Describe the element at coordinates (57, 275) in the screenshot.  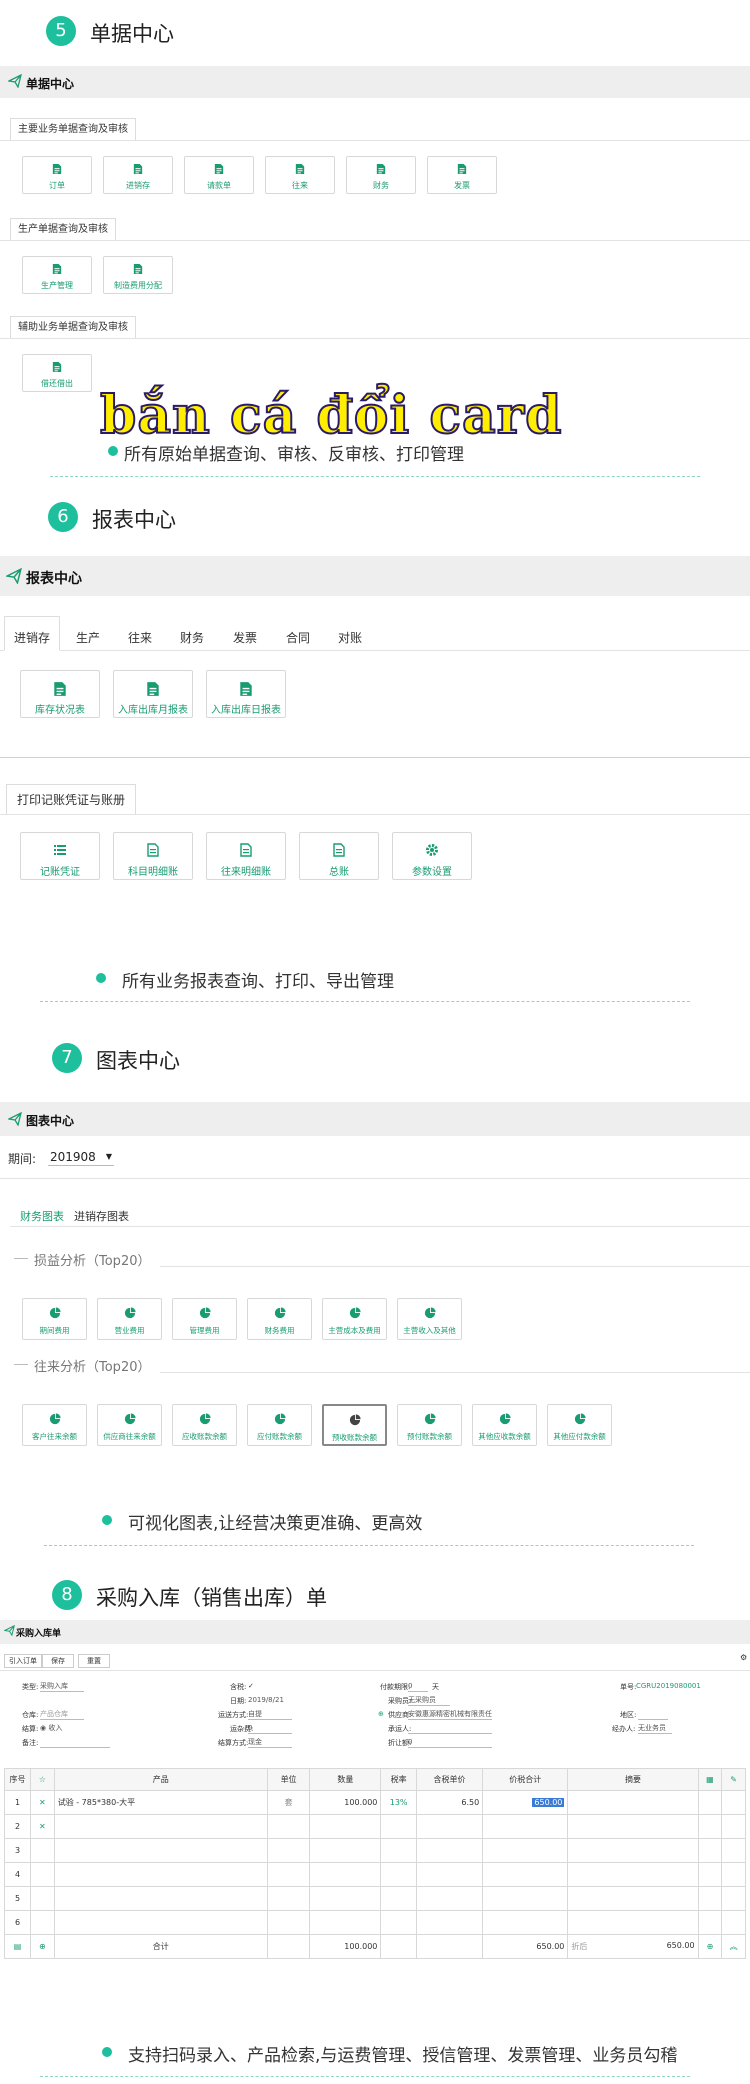
I see `doc-tile: 生产管理` at that location.